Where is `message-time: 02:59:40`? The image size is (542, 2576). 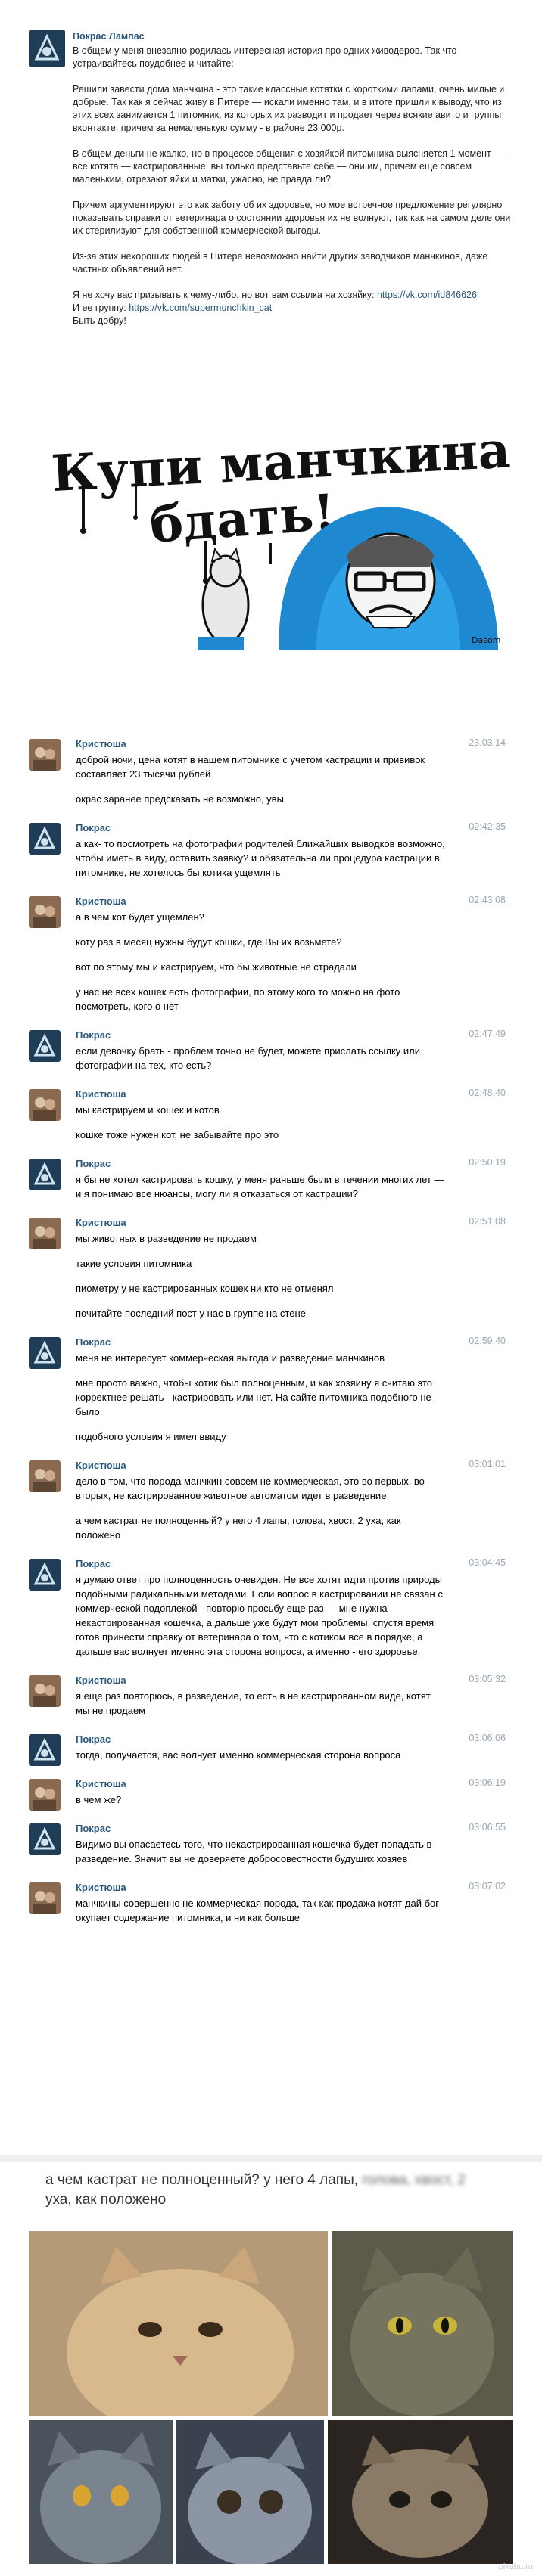
message-time: 02:59:40 is located at coordinates (487, 1341).